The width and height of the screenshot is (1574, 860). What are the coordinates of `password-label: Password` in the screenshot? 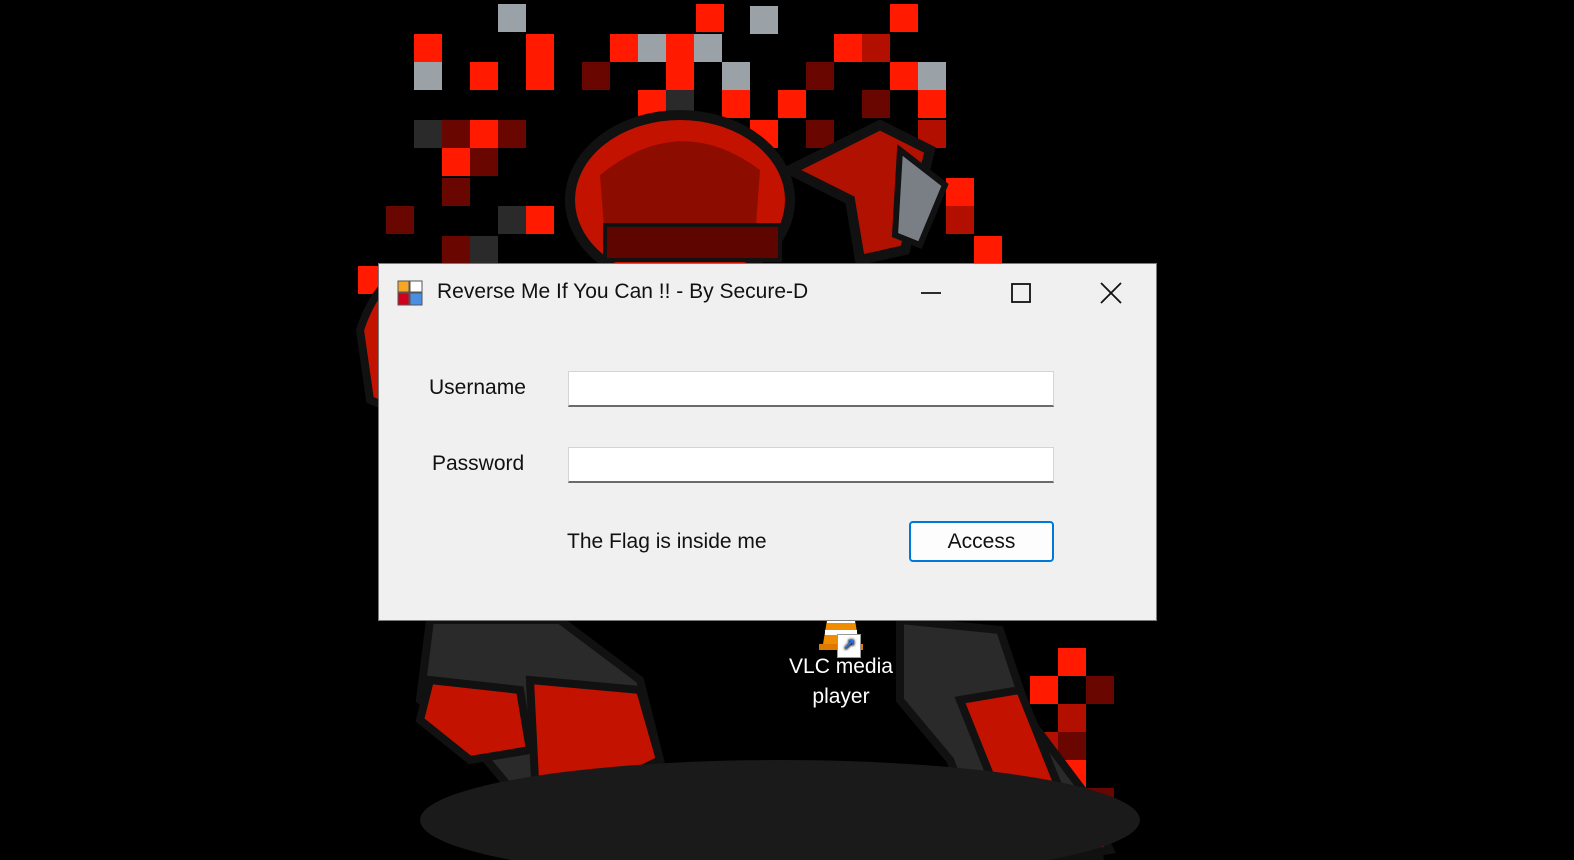 It's located at (478, 463).